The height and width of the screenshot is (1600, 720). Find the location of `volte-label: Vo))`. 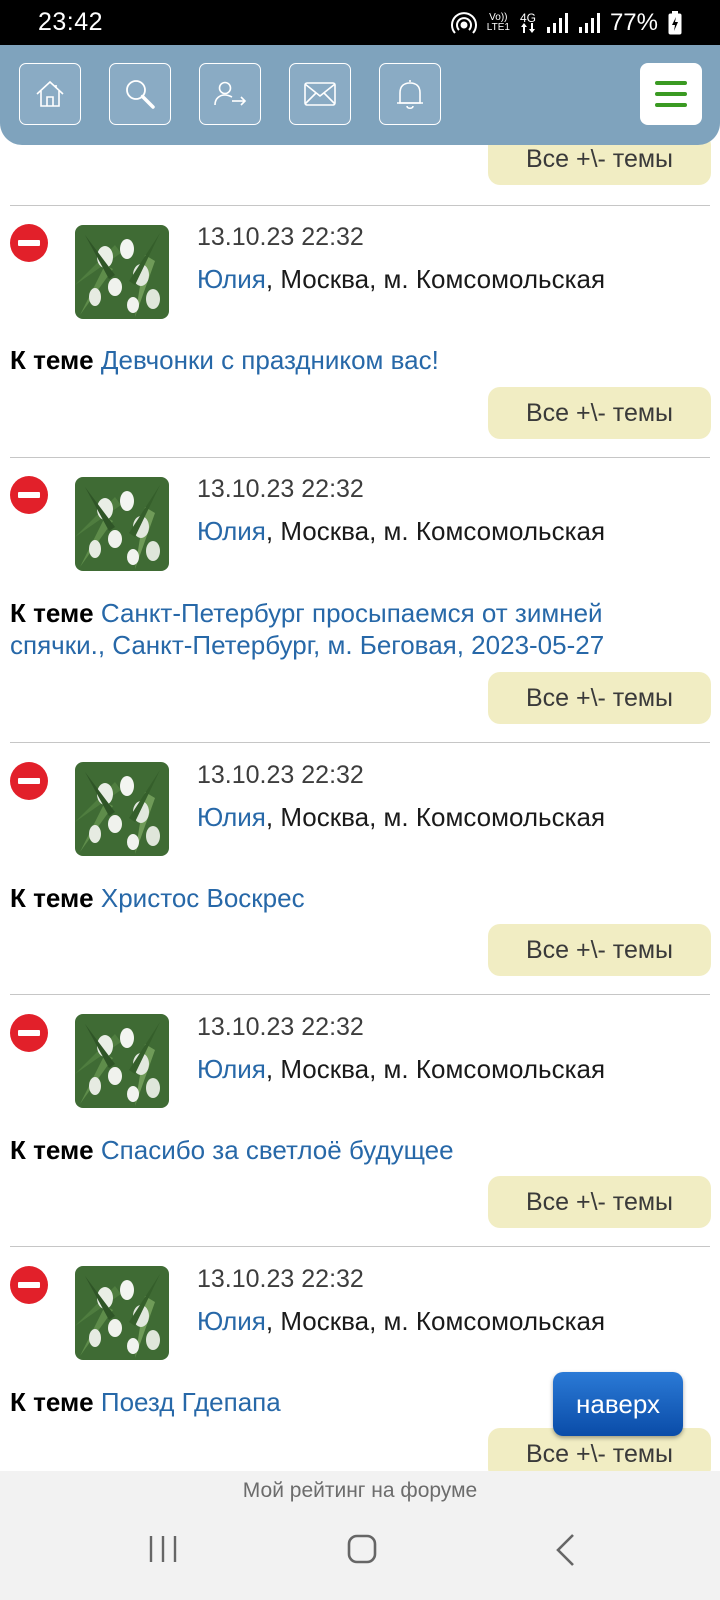

volte-label: Vo)) is located at coordinates (498, 17).